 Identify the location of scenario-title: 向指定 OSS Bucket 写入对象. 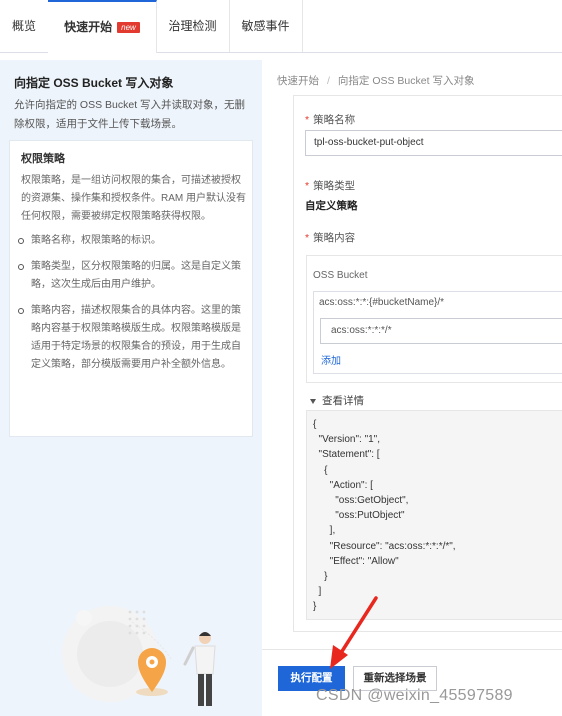
(94, 83).